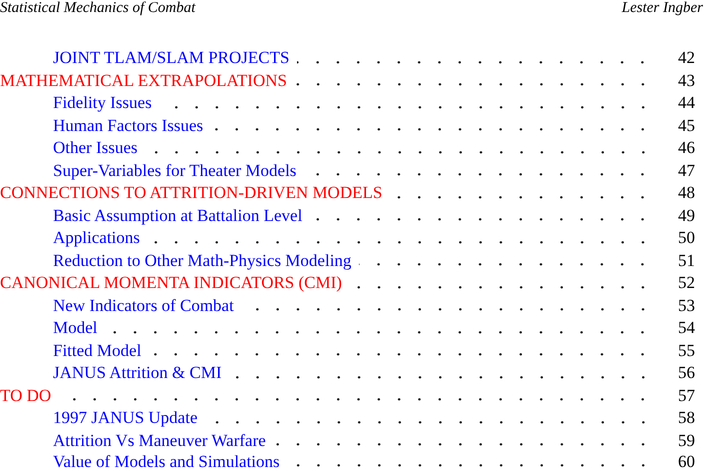 The image size is (709, 471). Describe the element at coordinates (98, 9) in the screenshot. I see `running-header-title: Statistical Mechanics of Combat` at that location.